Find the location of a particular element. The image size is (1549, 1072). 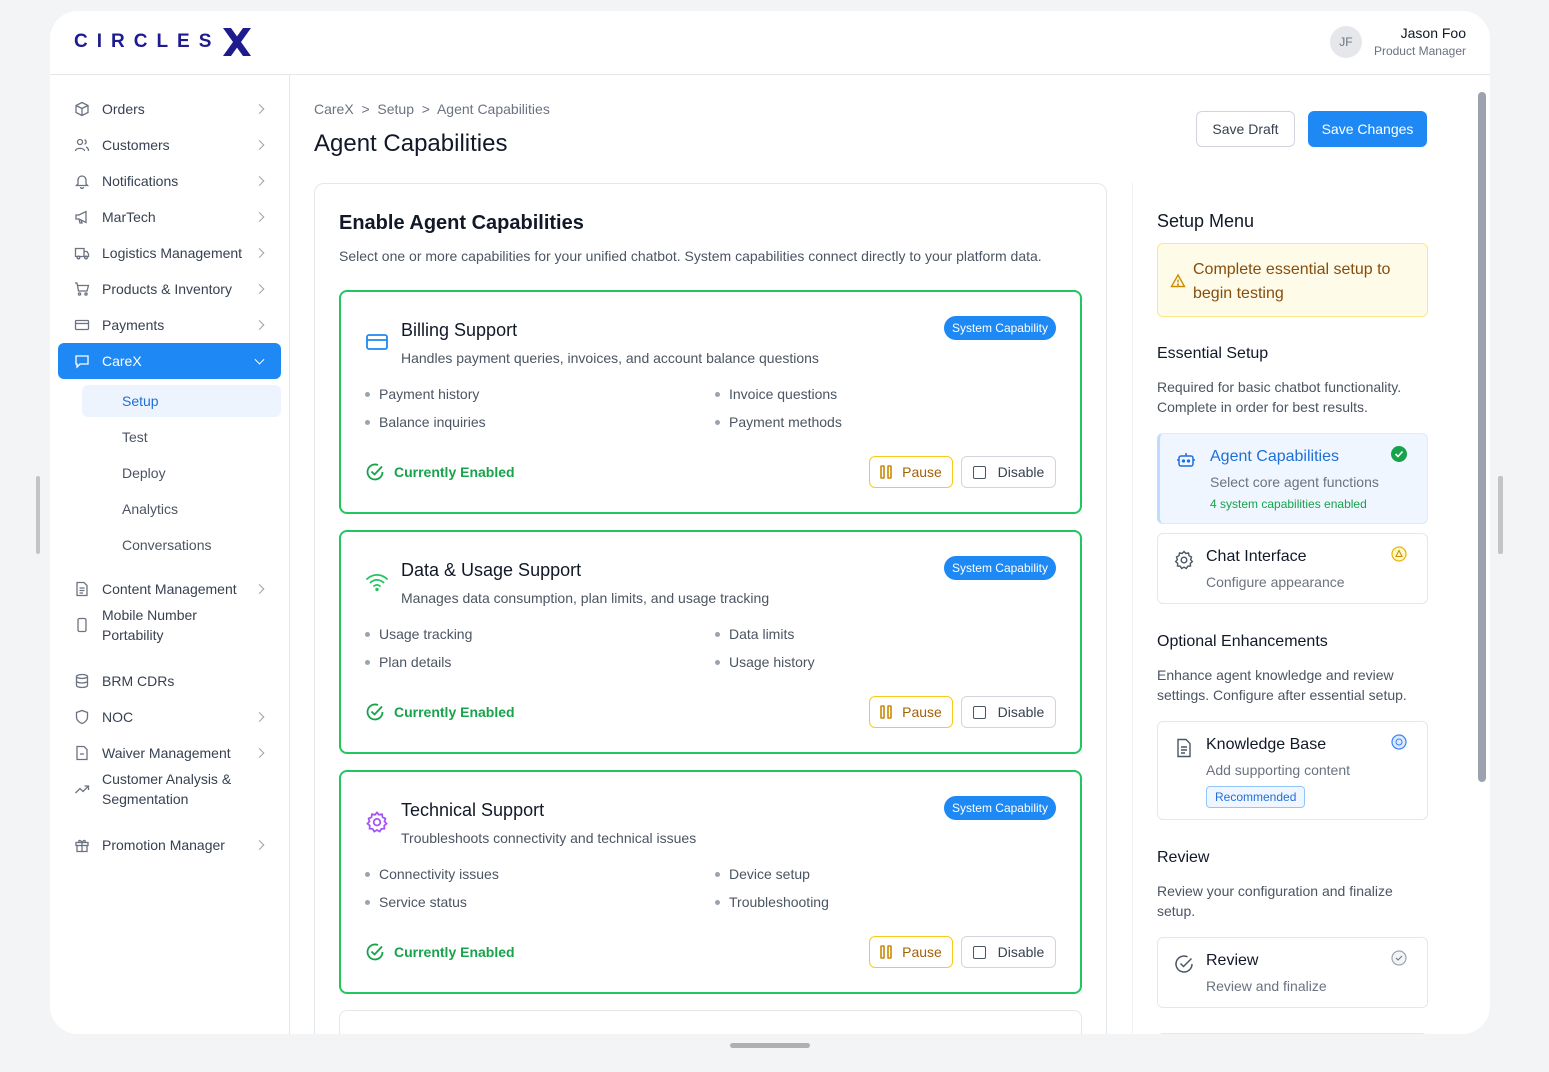

sidebar-item-carex: CareX is located at coordinates (169, 361).